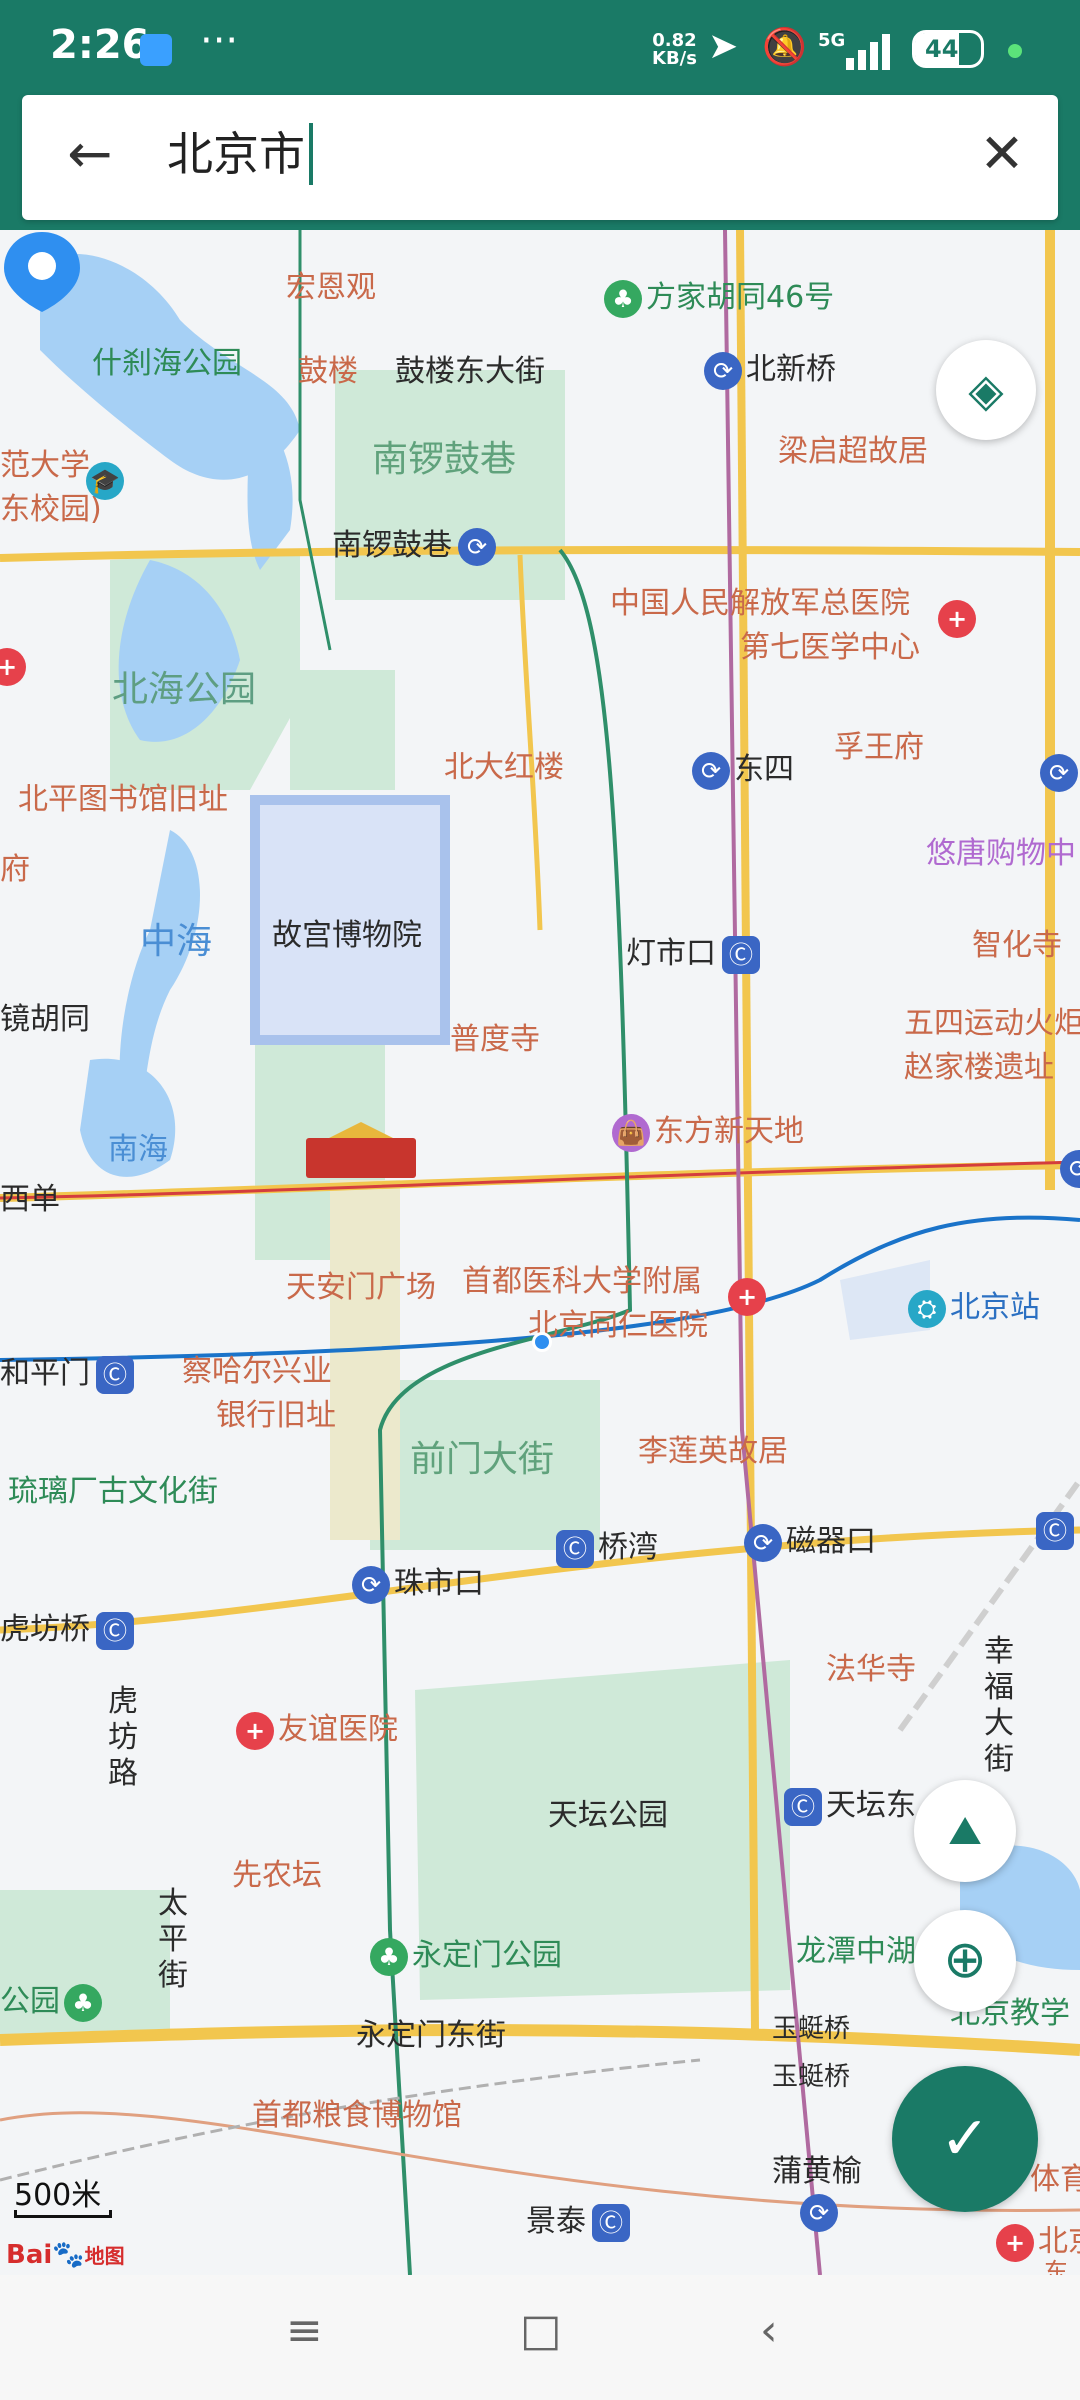  What do you see at coordinates (1002, 155) in the screenshot?
I see `clear-icon: ✕` at bounding box center [1002, 155].